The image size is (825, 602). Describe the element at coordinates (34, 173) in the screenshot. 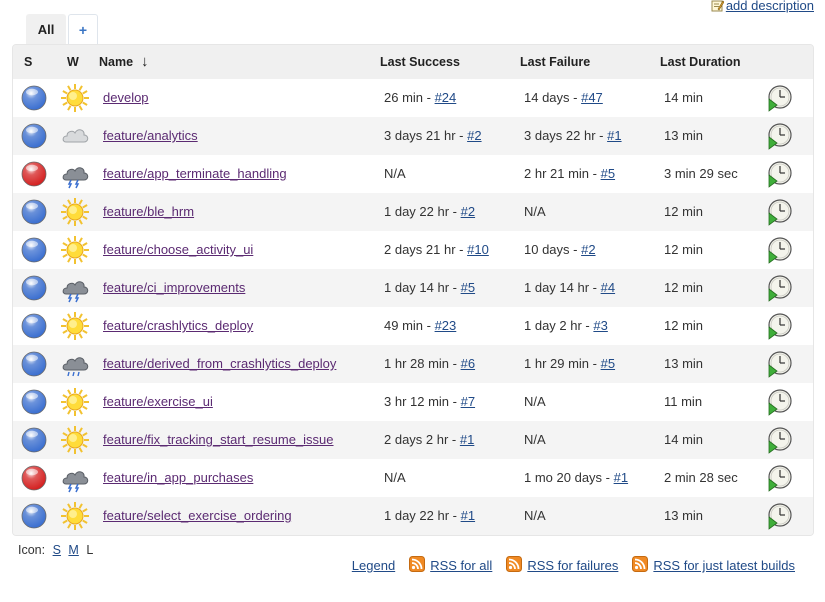

I see `red-status-ball-icon` at that location.